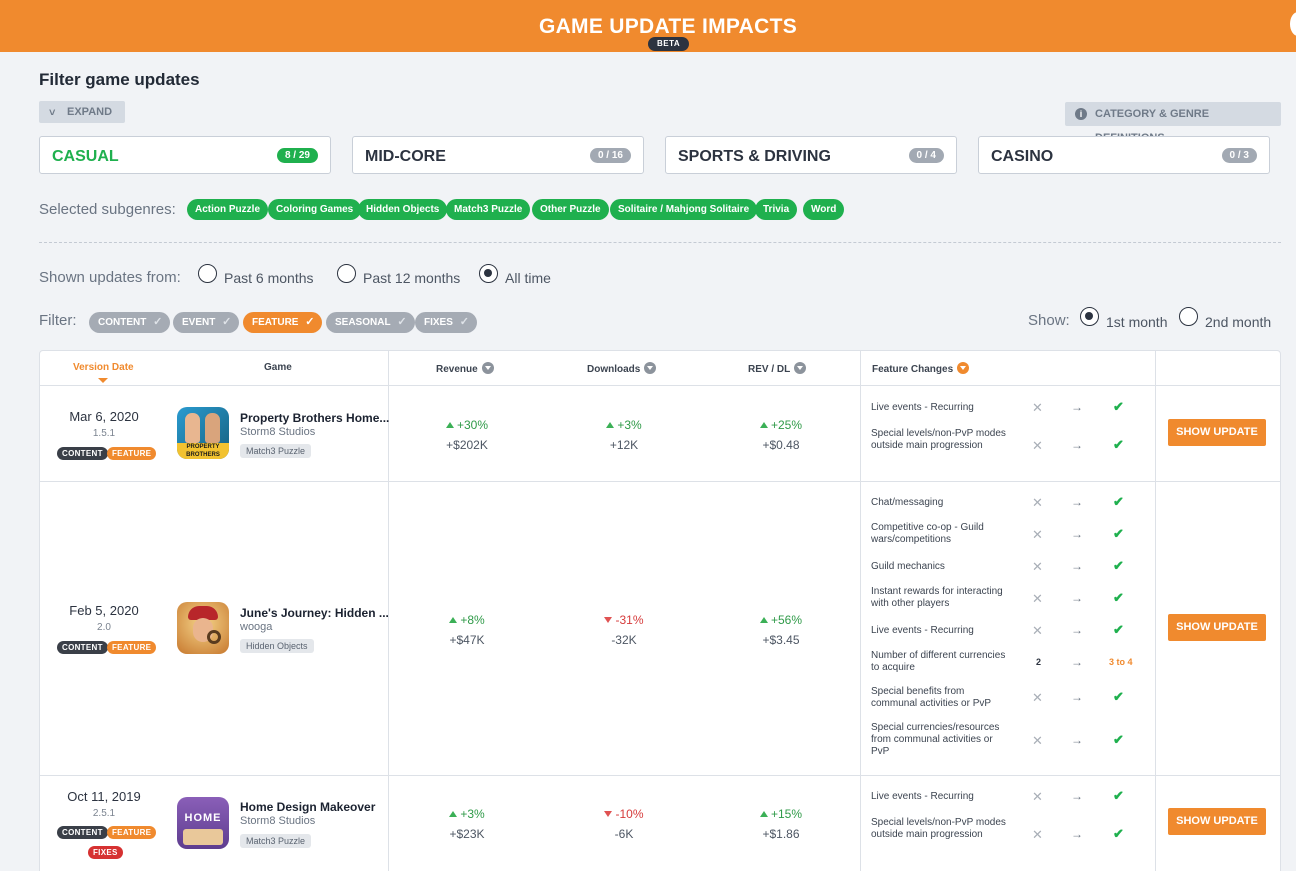 The height and width of the screenshot is (871, 1296). Describe the element at coordinates (786, 814) in the screenshot. I see `pct-value: +15%` at that location.